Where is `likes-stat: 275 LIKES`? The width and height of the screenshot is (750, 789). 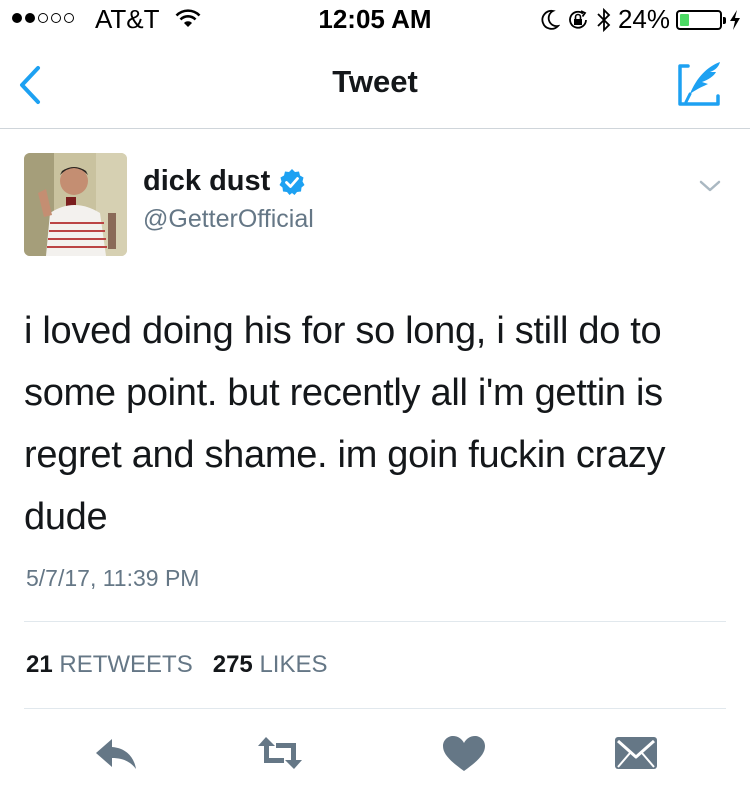 likes-stat: 275 LIKES is located at coordinates (270, 665).